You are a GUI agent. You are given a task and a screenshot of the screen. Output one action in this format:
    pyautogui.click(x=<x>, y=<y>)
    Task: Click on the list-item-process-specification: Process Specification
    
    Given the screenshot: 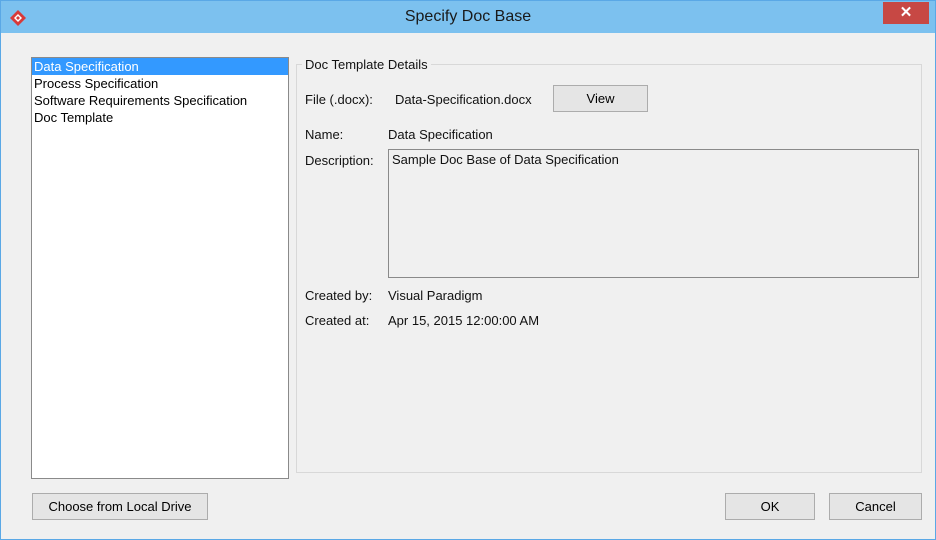 What is the action you would take?
    pyautogui.click(x=160, y=83)
    